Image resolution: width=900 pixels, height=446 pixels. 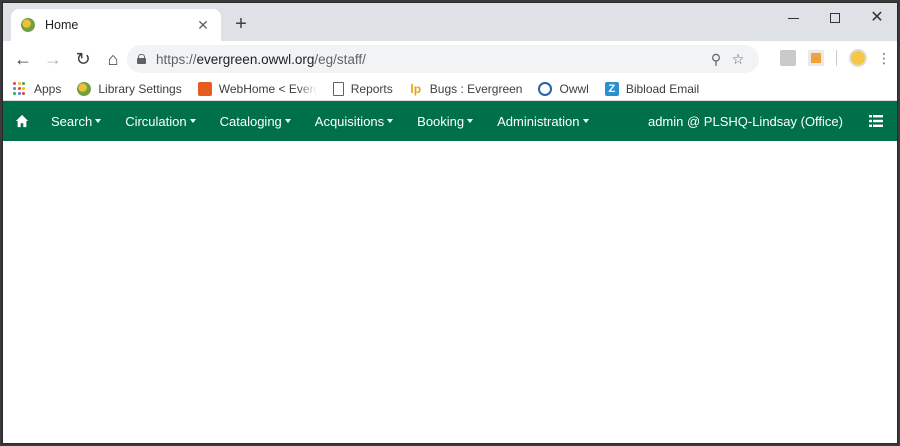 I want to click on menu-cataloging: Cataloging, so click(x=255, y=121).